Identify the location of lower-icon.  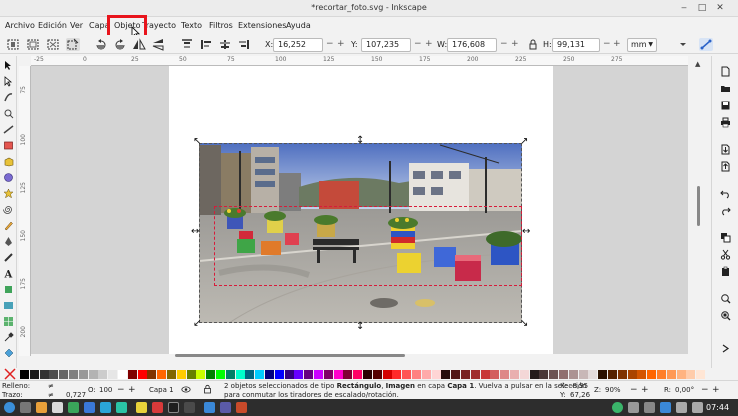
(225, 44).